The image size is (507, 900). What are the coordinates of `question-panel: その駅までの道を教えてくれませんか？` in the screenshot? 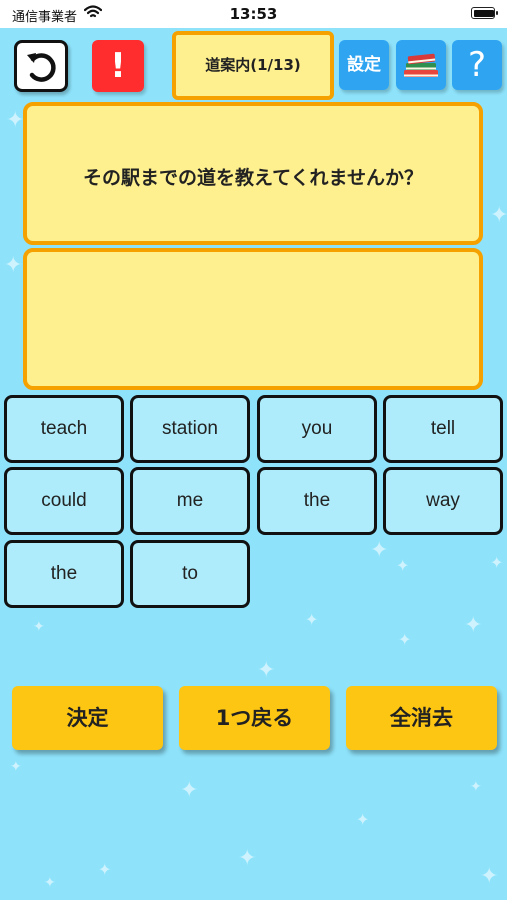 It's located at (253, 173).